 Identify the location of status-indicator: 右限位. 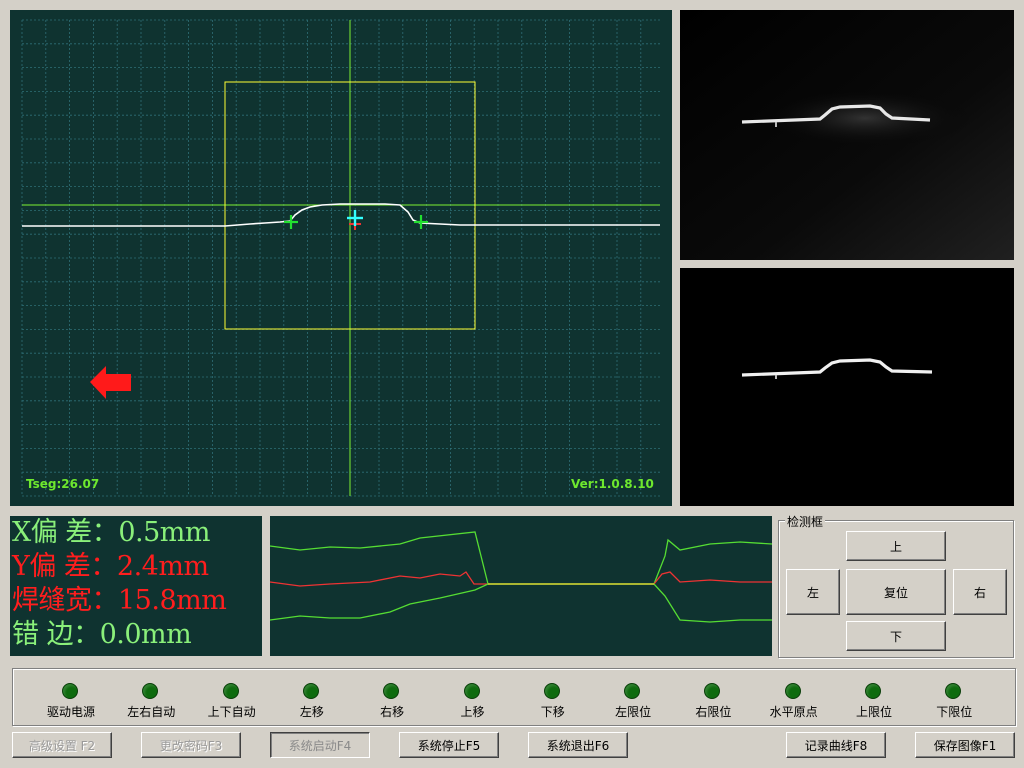
(713, 697).